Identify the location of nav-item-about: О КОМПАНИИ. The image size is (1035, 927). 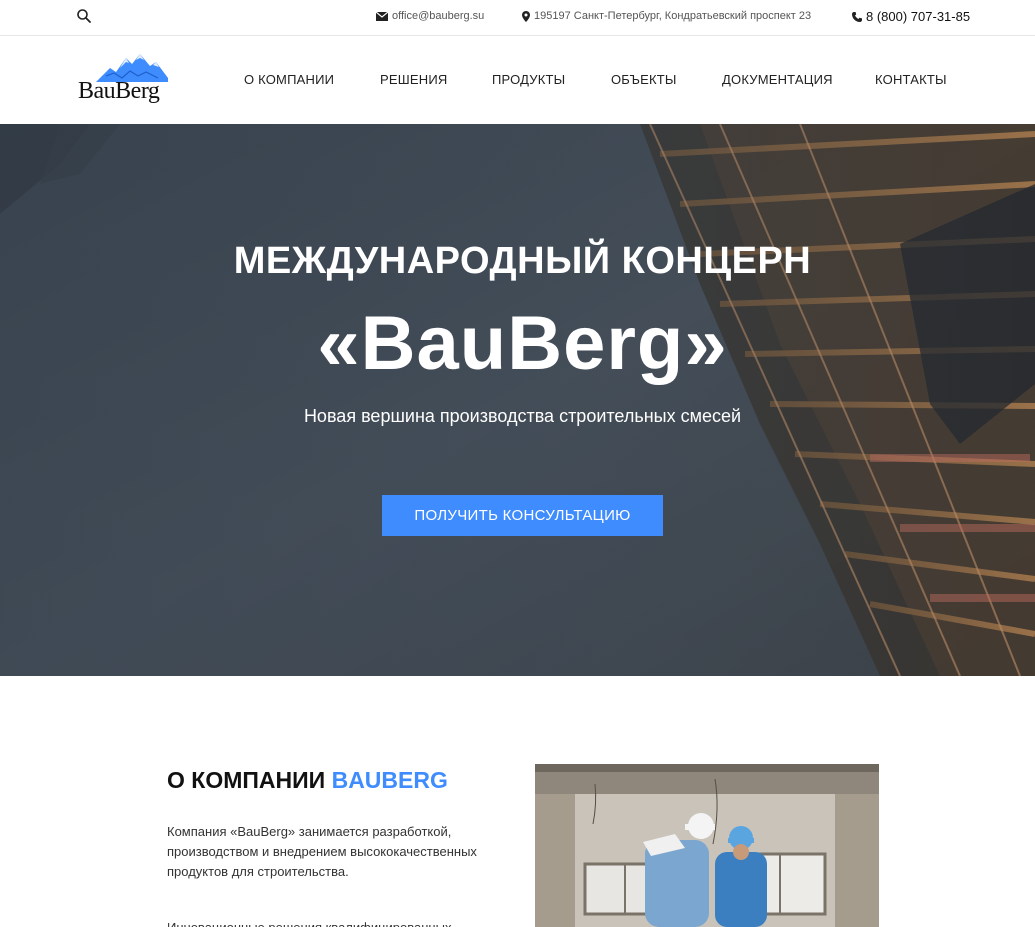
(289, 79).